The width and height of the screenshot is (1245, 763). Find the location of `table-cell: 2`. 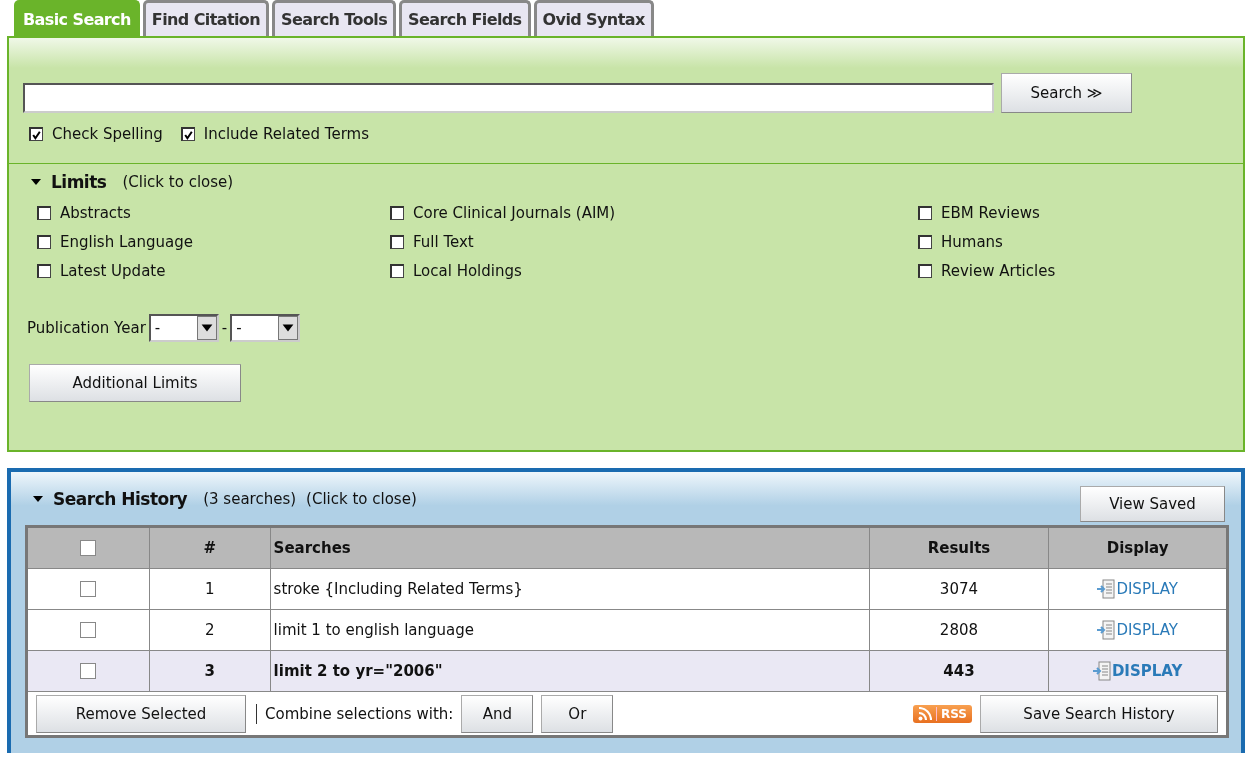

table-cell: 2 is located at coordinates (210, 630).